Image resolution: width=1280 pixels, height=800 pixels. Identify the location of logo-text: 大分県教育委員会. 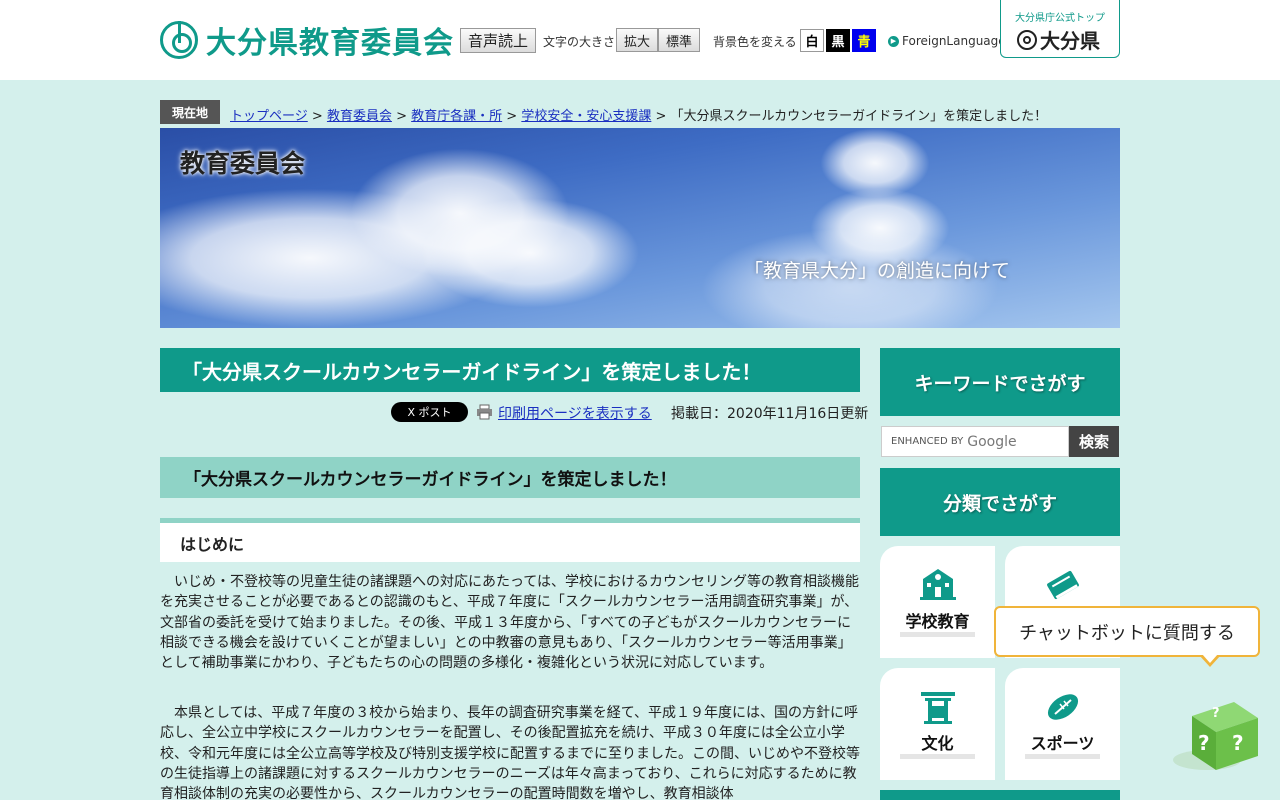
(330, 43).